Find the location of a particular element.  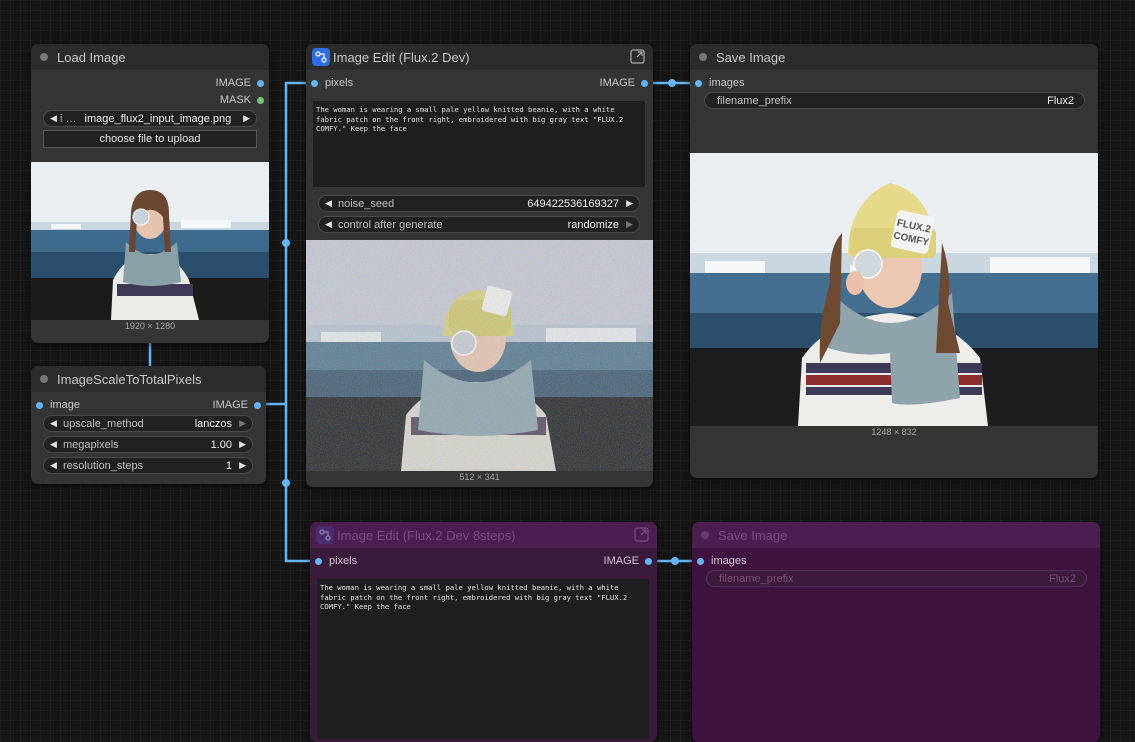

image-dimensions: 1248 × 832 is located at coordinates (894, 432).